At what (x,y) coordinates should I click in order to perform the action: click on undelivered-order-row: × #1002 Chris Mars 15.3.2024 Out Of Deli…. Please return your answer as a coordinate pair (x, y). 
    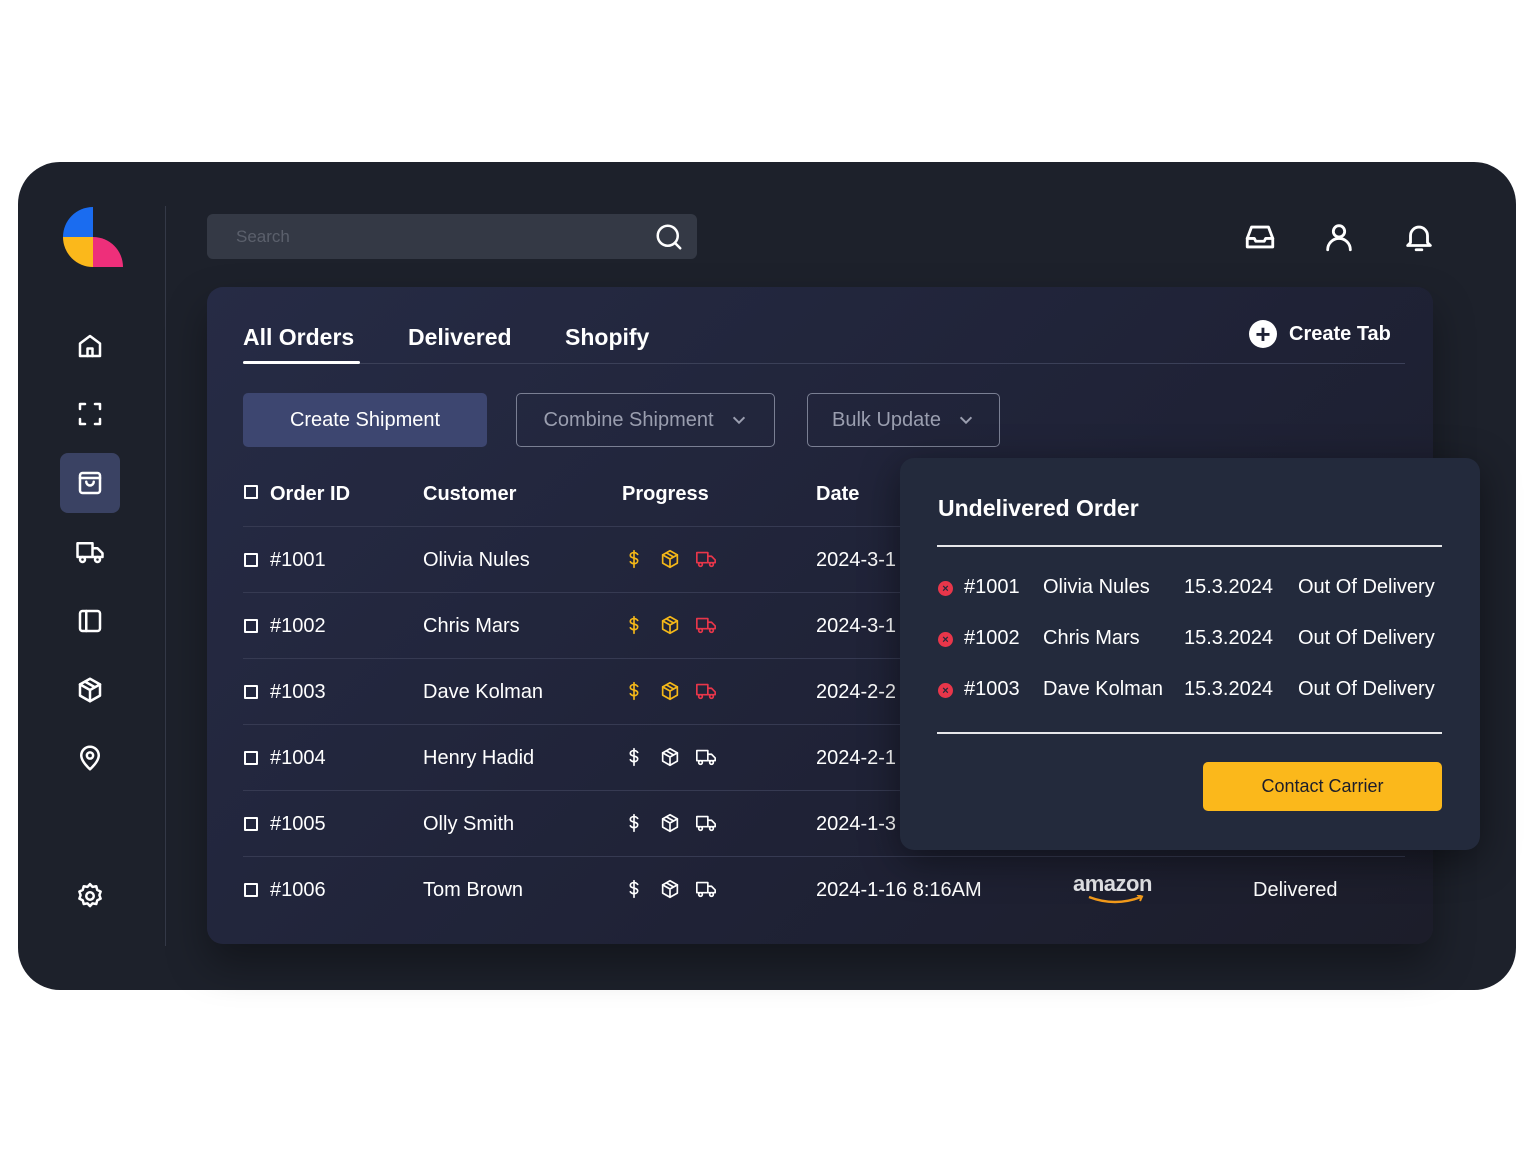
    Looking at the image, I should click on (1193, 640).